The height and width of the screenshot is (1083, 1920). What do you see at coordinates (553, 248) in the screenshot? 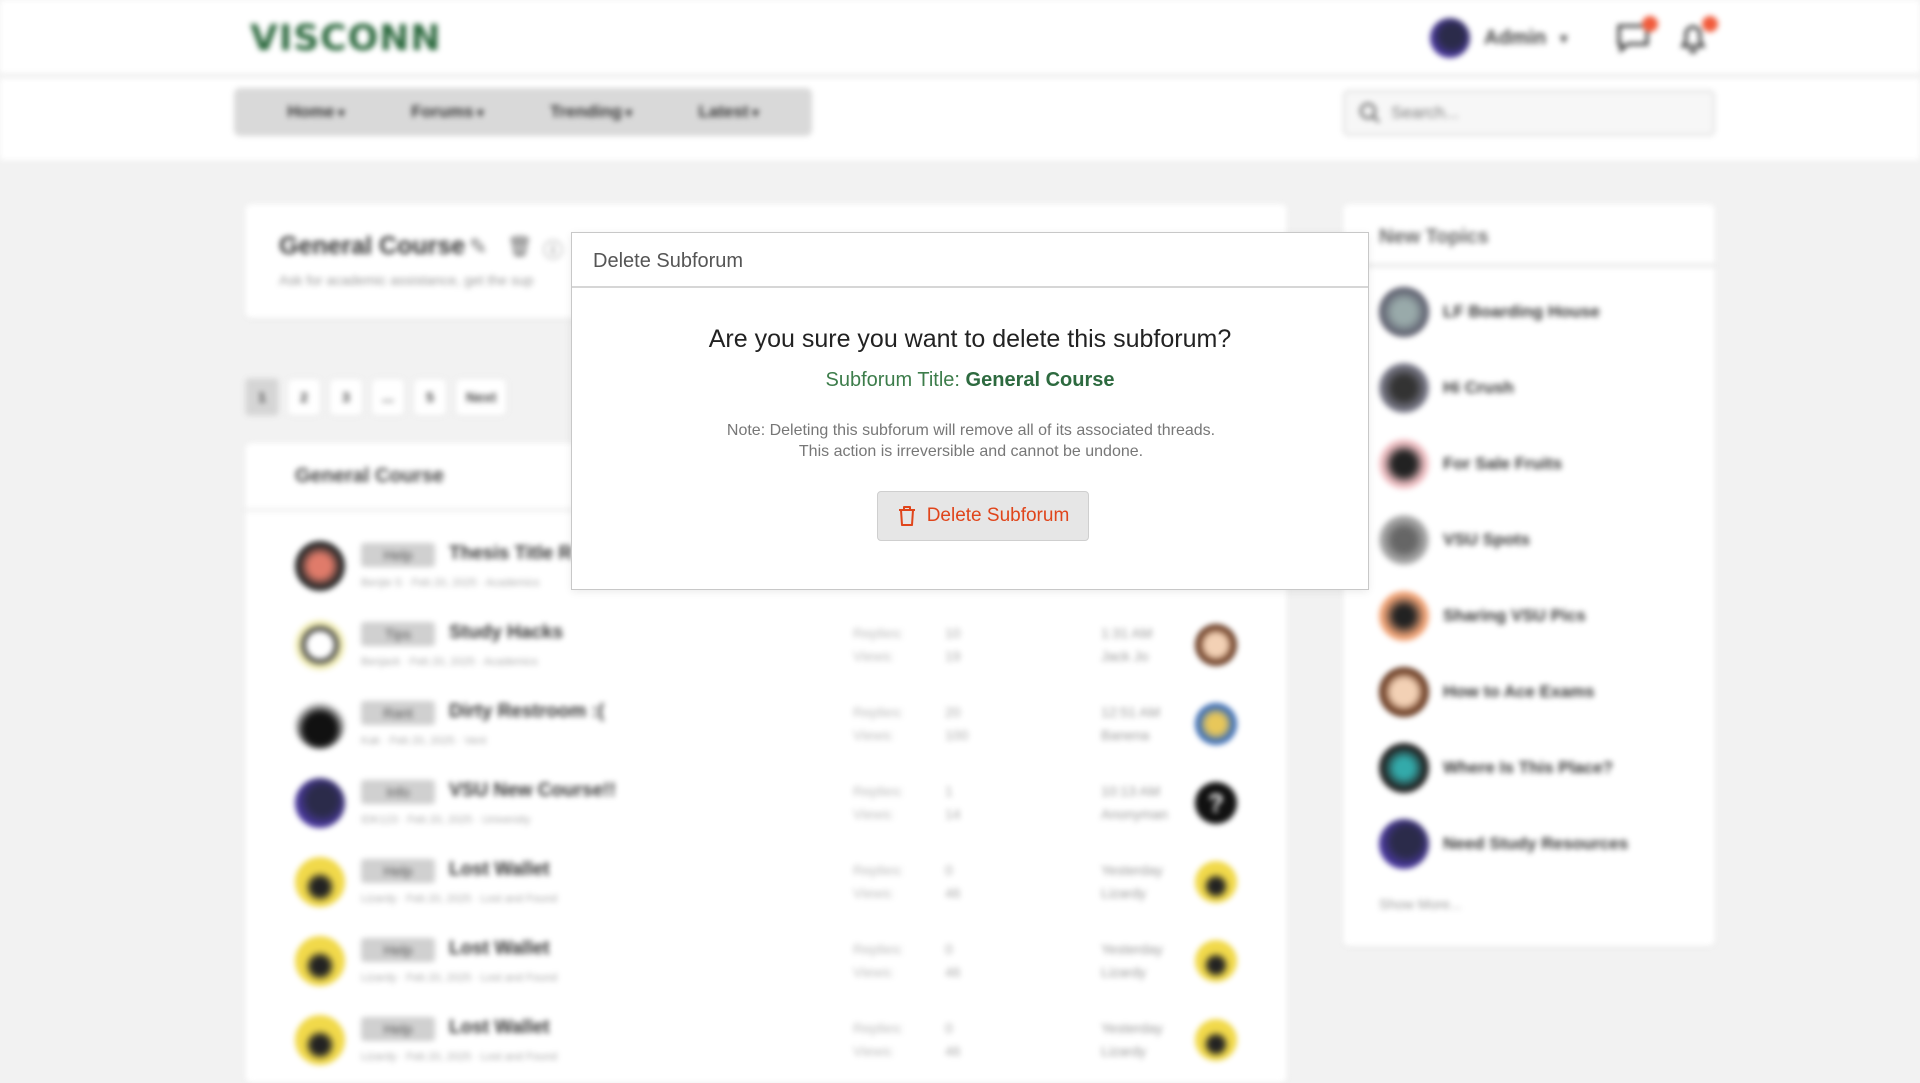
I see `info-icon: ⓘ` at bounding box center [553, 248].